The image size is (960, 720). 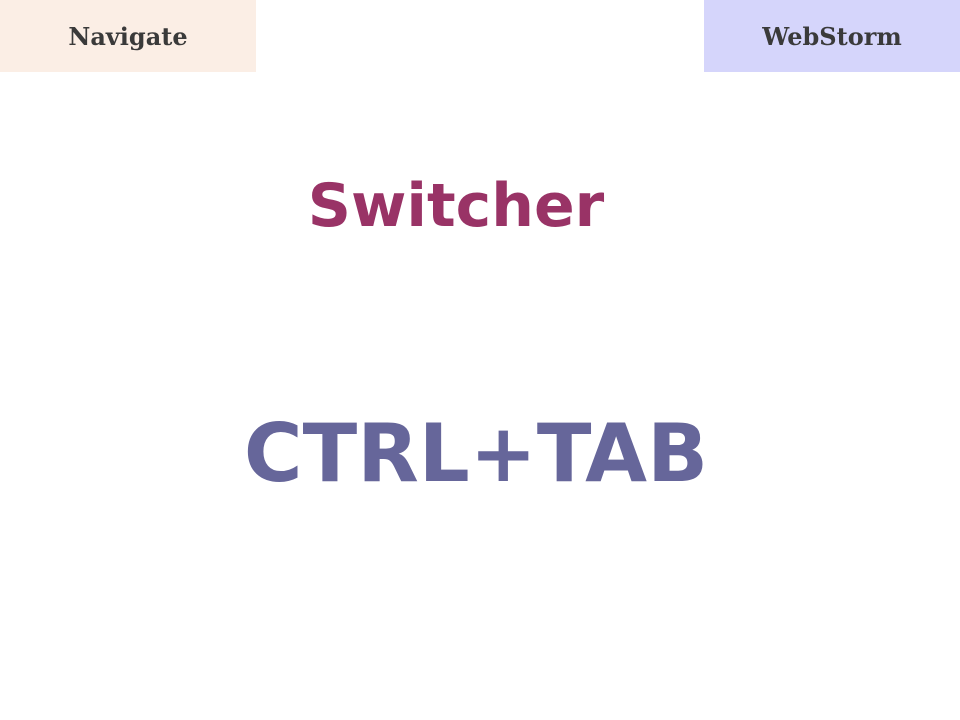 What do you see at coordinates (456, 206) in the screenshot?
I see `slide-title: Switcher` at bounding box center [456, 206].